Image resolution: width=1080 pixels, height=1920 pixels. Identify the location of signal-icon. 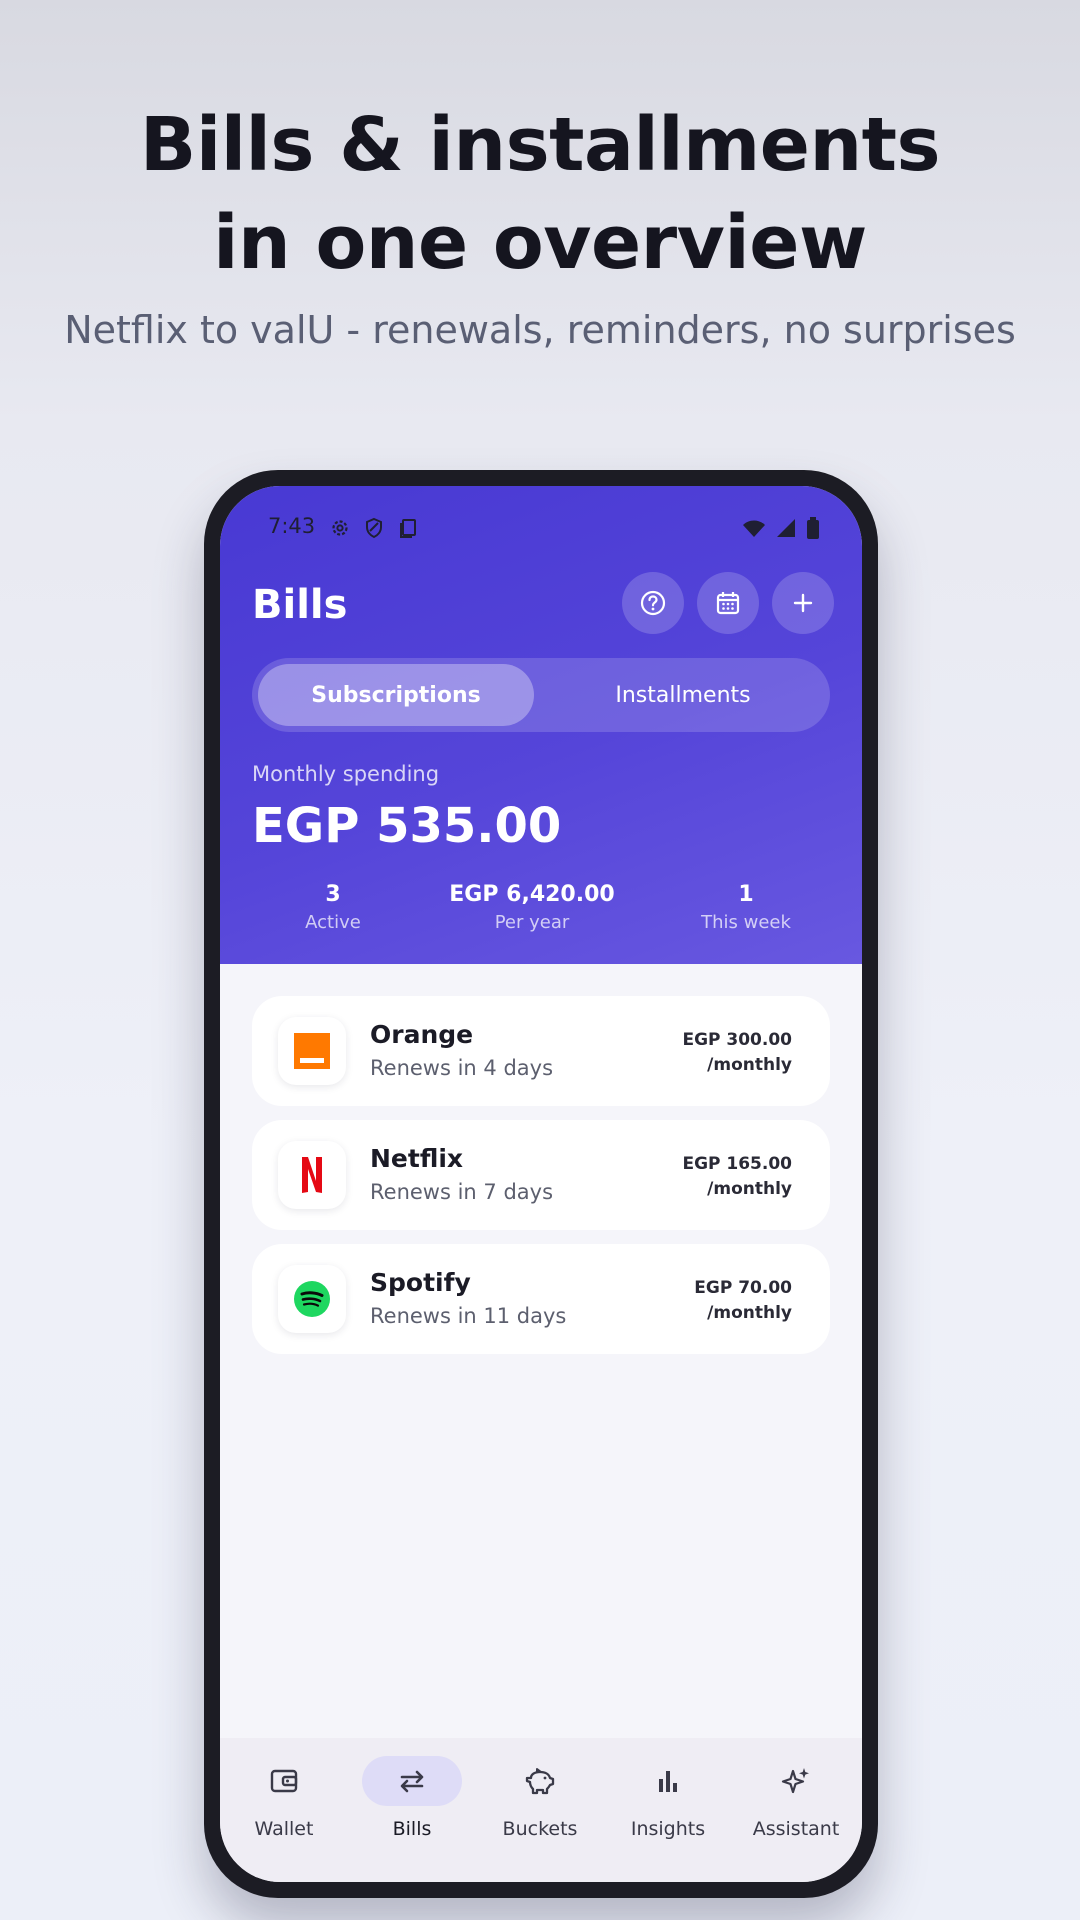
(786, 528).